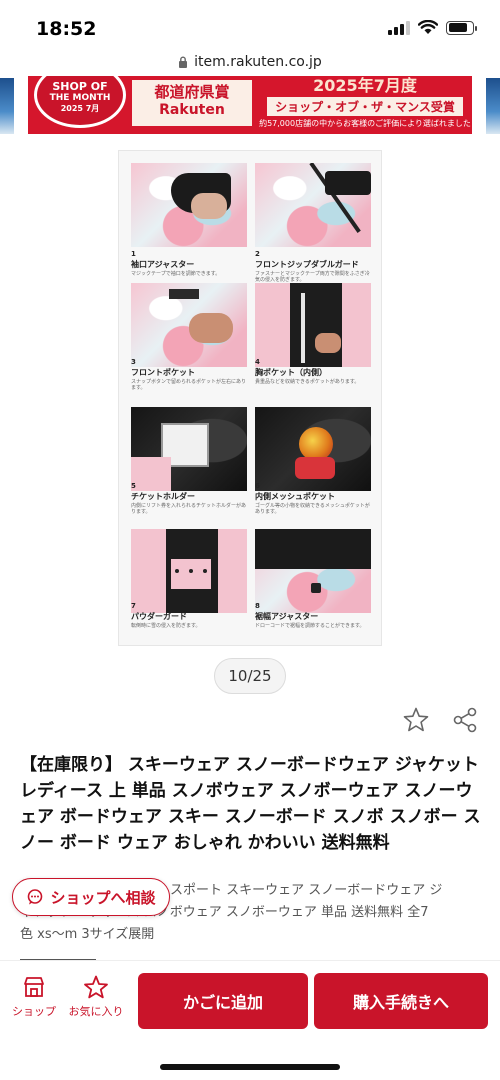 Image resolution: width=500 pixels, height=1080 pixels. What do you see at coordinates (133, 254) in the screenshot?
I see `feature-num-1: 1` at bounding box center [133, 254].